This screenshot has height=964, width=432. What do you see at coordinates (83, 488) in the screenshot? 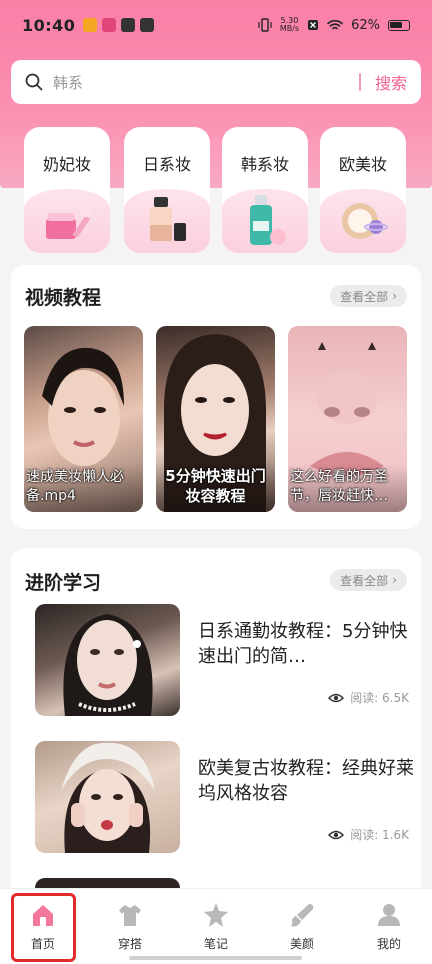
I see `video-caption: 速成美妆懒人必备.mp4` at bounding box center [83, 488].